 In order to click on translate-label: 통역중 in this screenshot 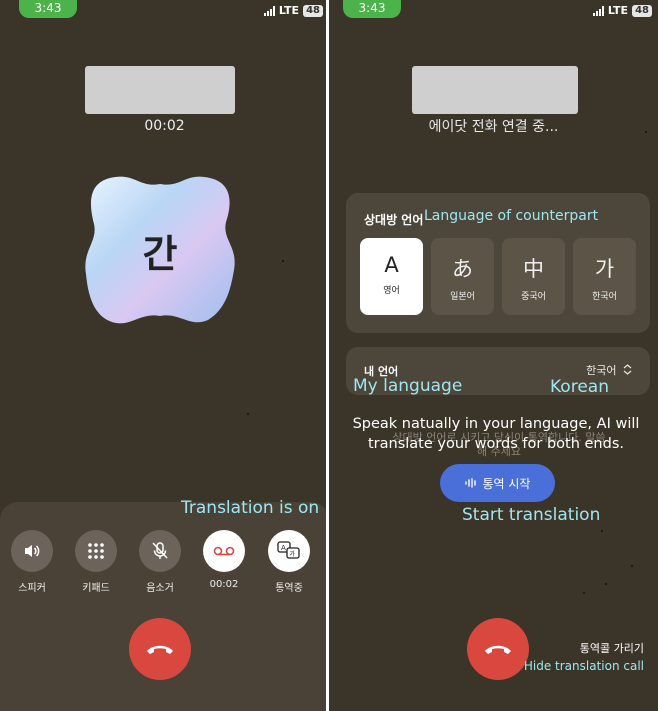, I will do `click(289, 588)`.